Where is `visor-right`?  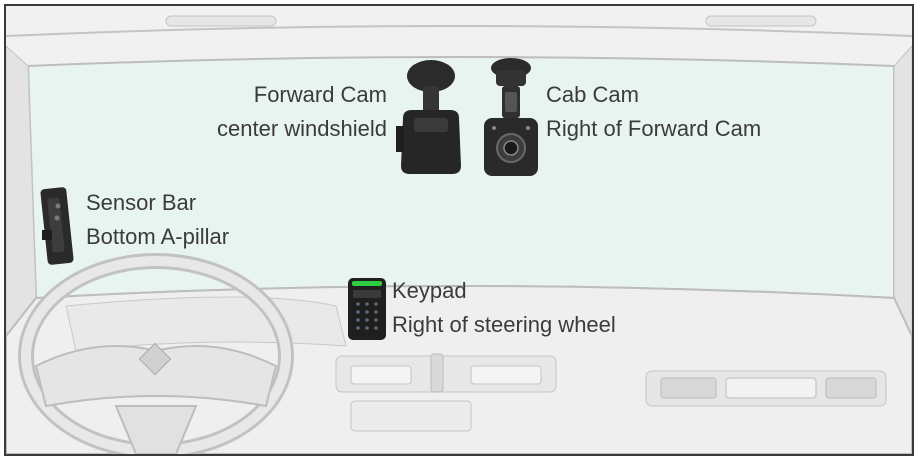
visor-right is located at coordinates (761, 21).